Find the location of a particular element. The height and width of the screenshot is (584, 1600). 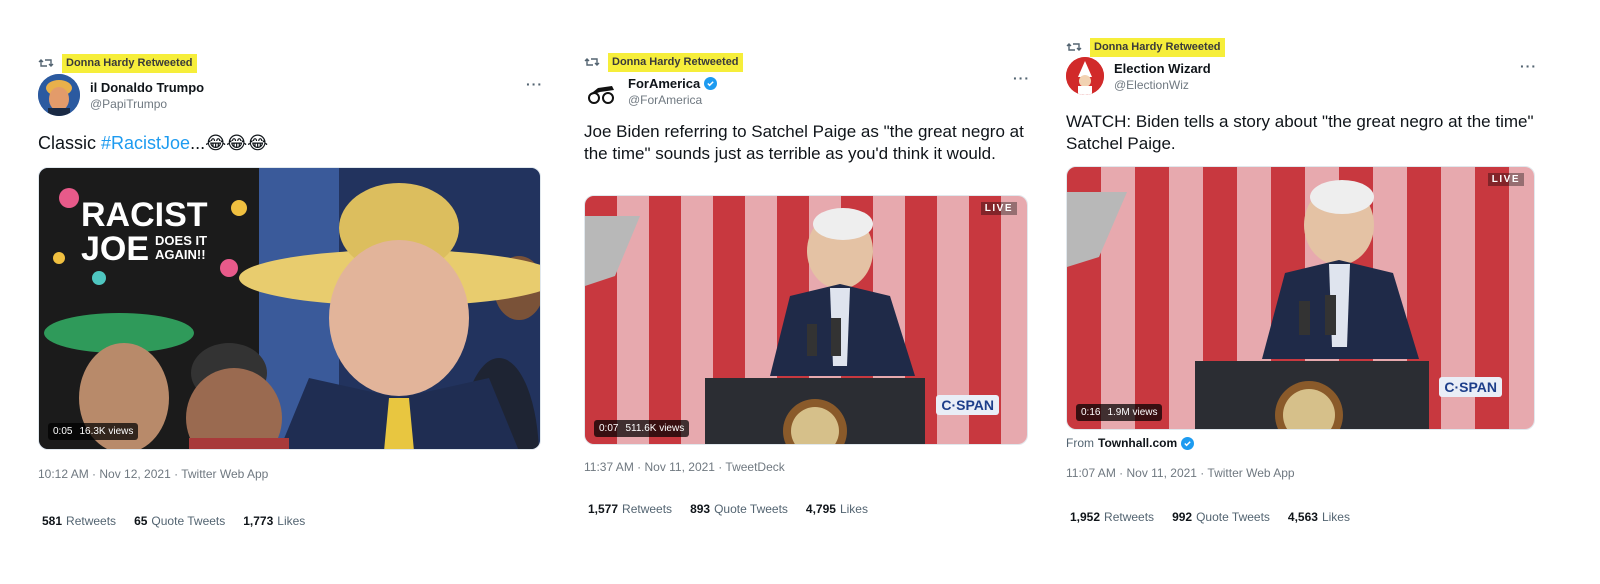

retweets-stat: 581 Retweets is located at coordinates (79, 521).